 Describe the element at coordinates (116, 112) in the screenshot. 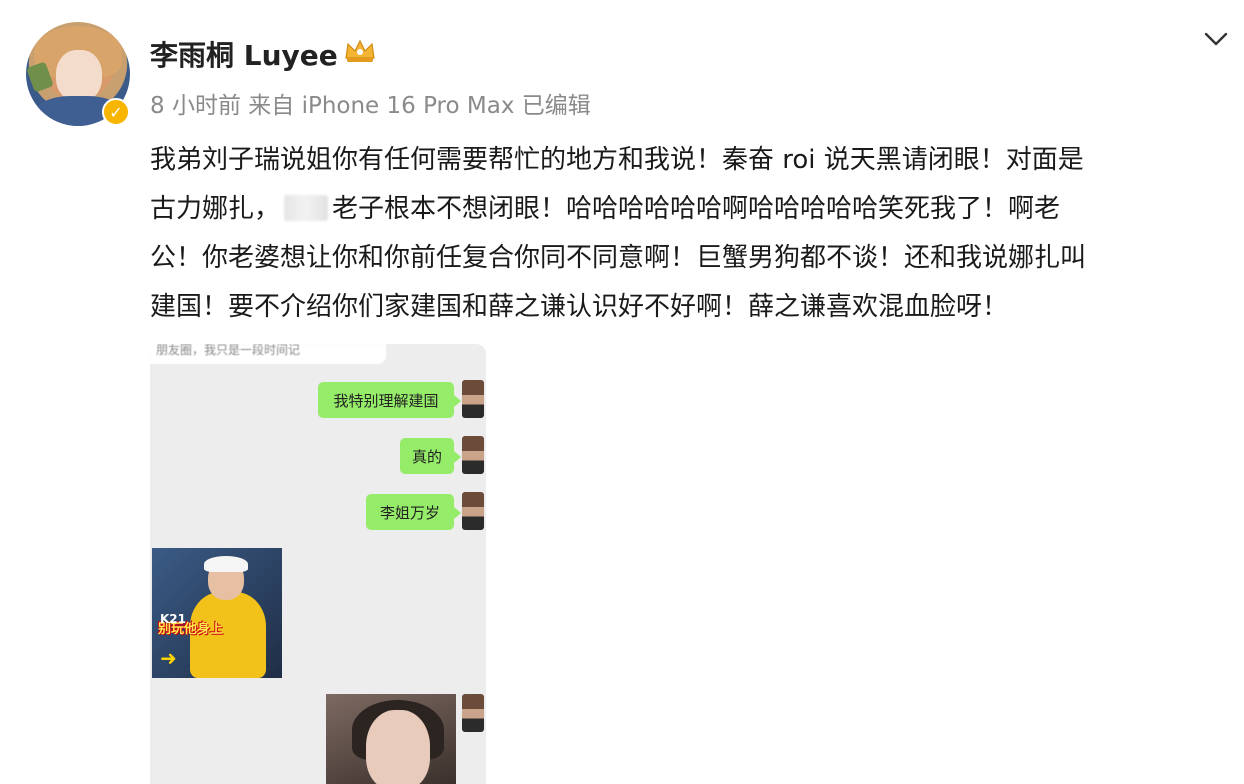

I see `verified-badge-icon: ✓` at that location.